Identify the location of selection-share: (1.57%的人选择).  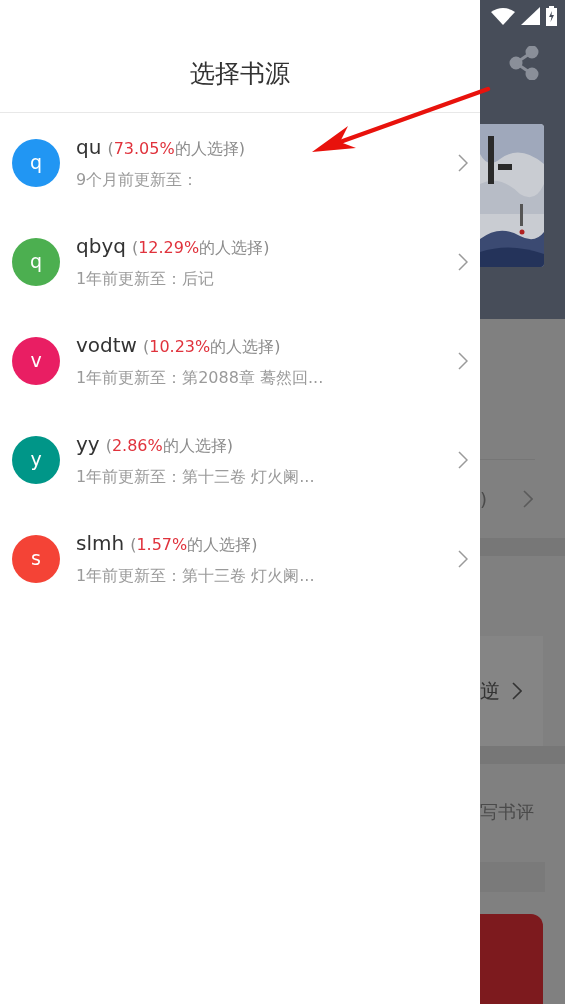
(194, 545).